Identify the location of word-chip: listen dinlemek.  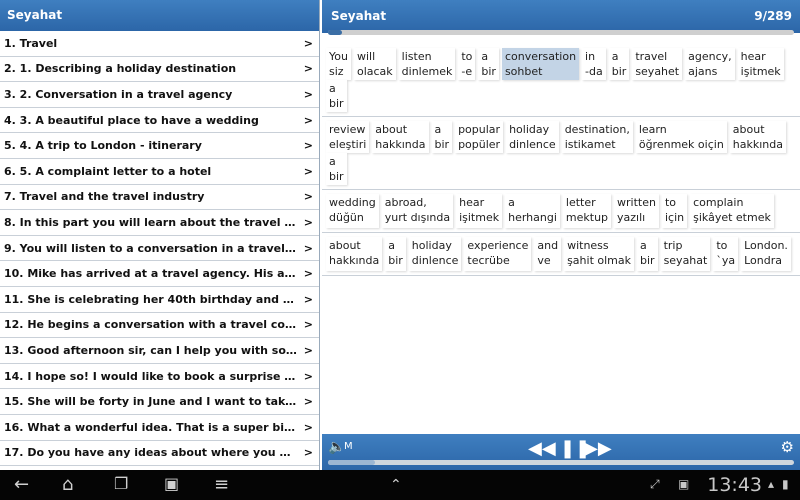
(427, 64).